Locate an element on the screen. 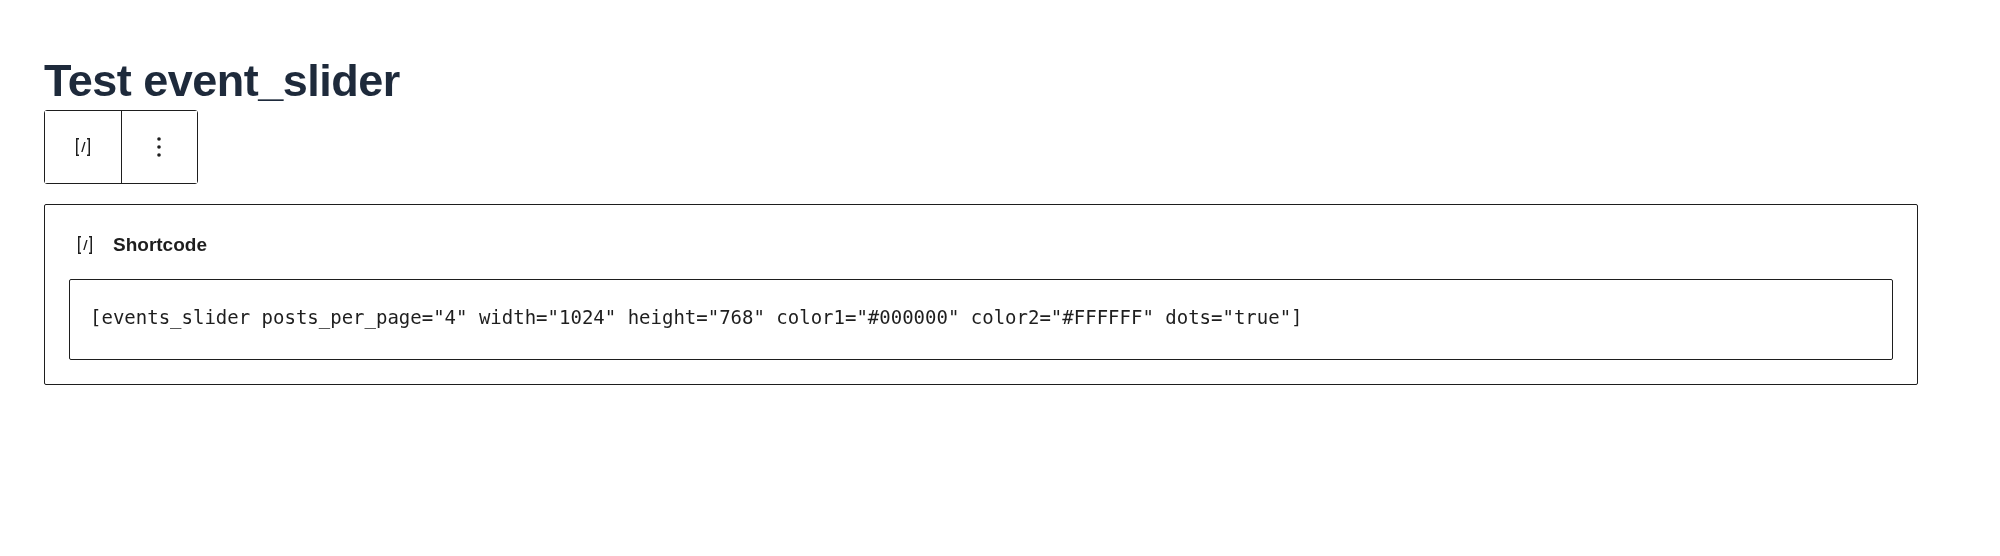  post-title: Test event_slider is located at coordinates (981, 81).